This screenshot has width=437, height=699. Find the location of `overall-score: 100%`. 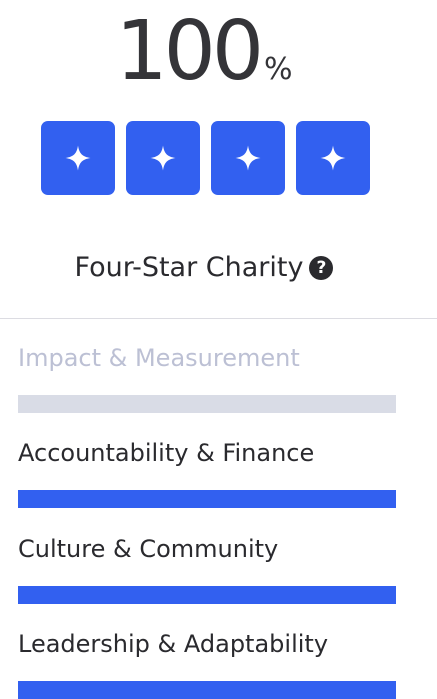

overall-score: 100% is located at coordinates (204, 52).